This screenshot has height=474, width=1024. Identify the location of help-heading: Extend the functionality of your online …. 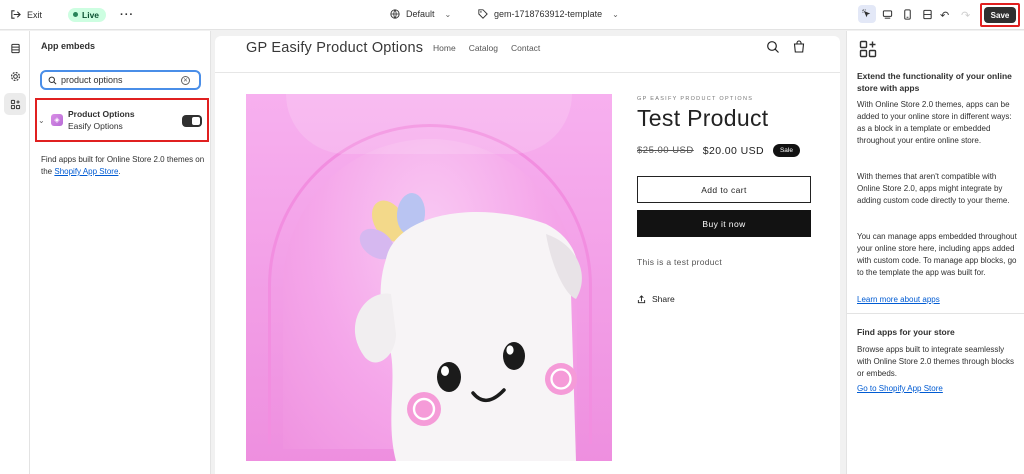
(934, 82).